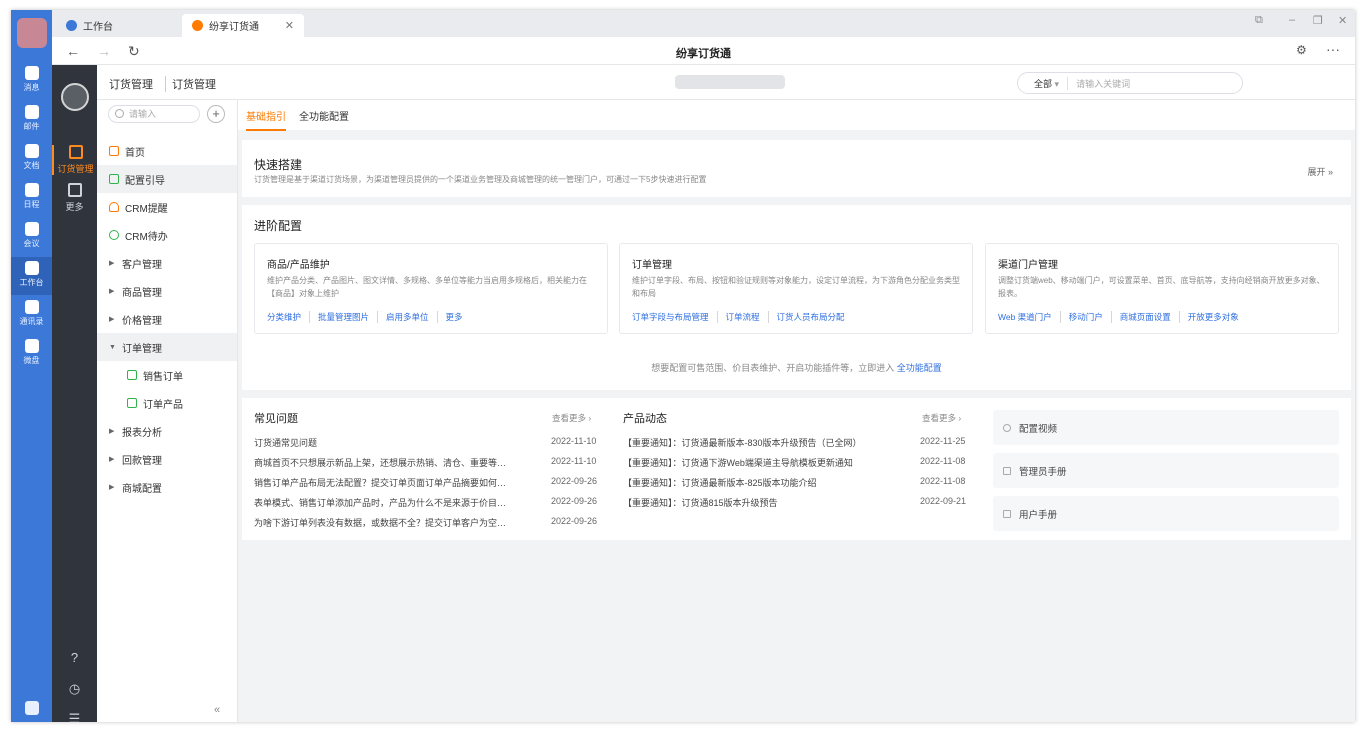 This screenshot has height=732, width=1366. I want to click on rail-item-drive: 微盘, so click(31, 354).